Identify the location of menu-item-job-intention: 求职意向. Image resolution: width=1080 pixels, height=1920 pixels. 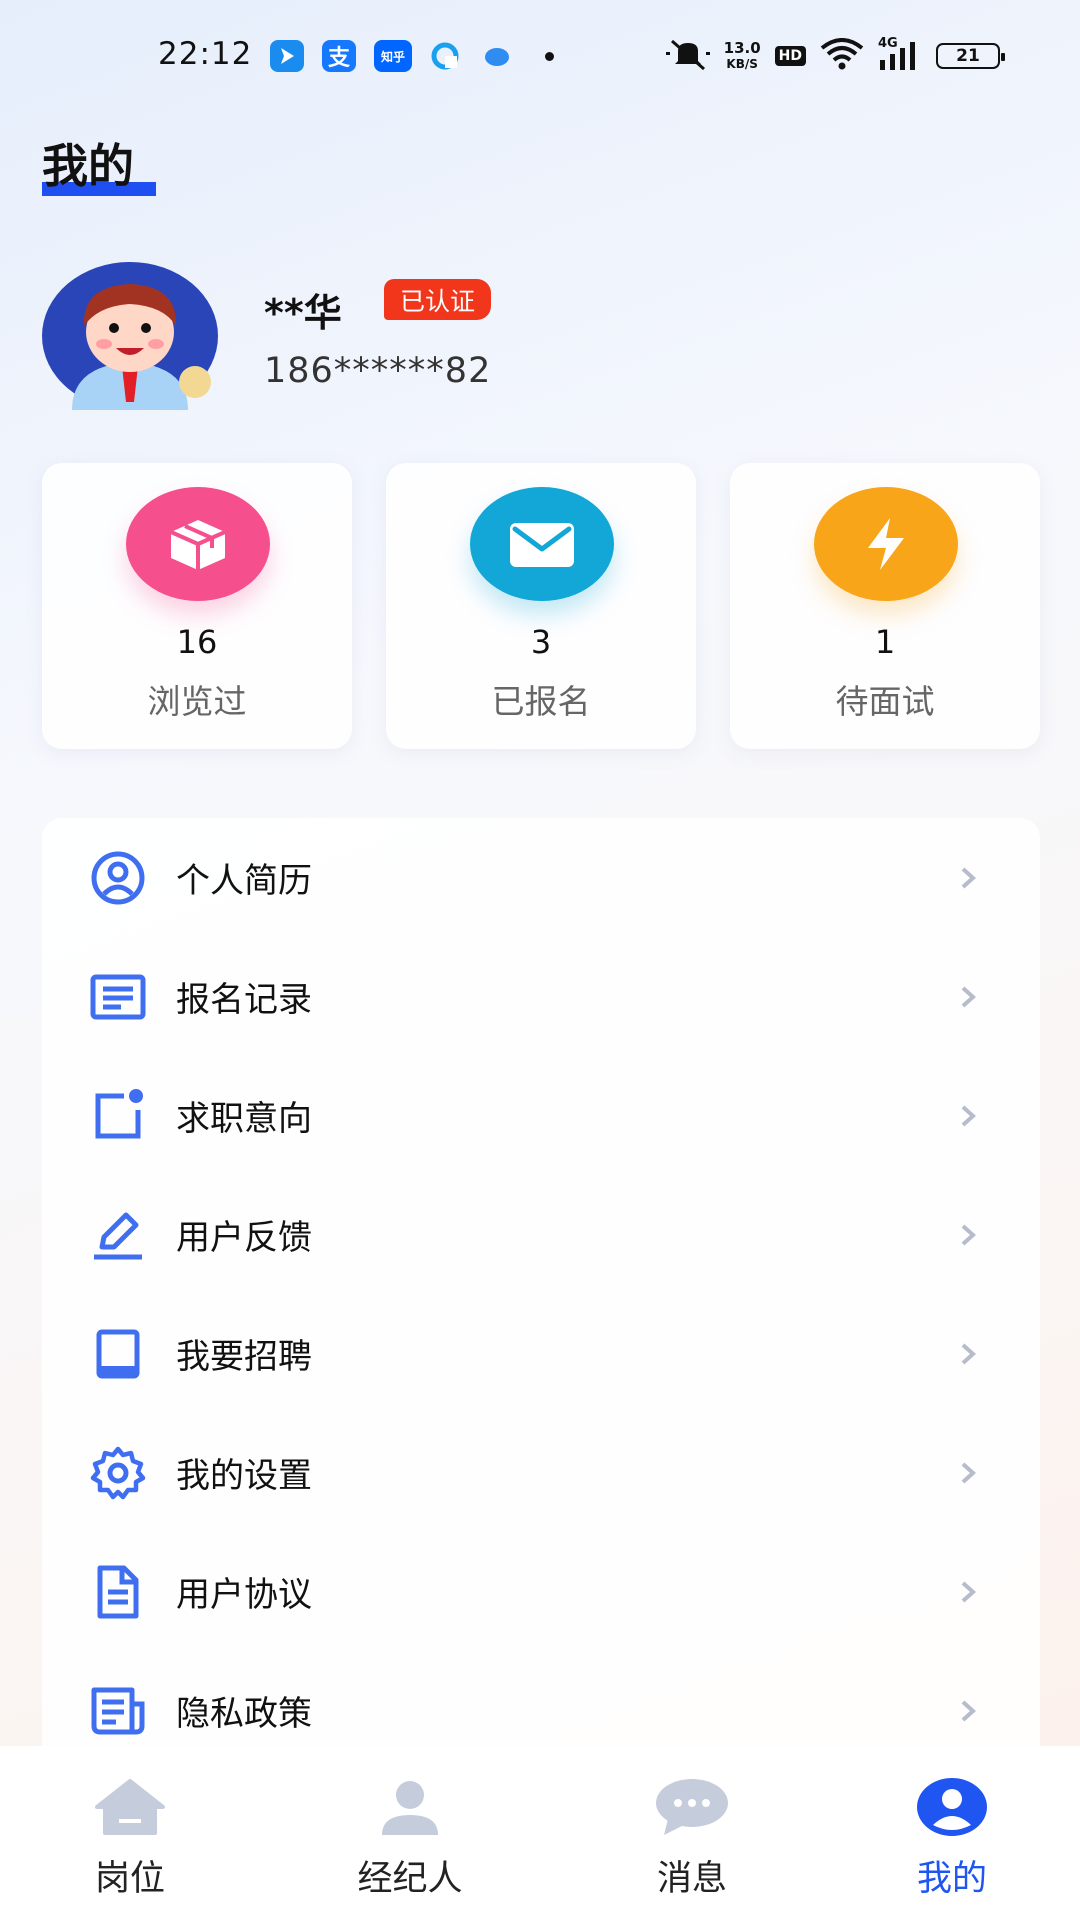
(541, 1115).